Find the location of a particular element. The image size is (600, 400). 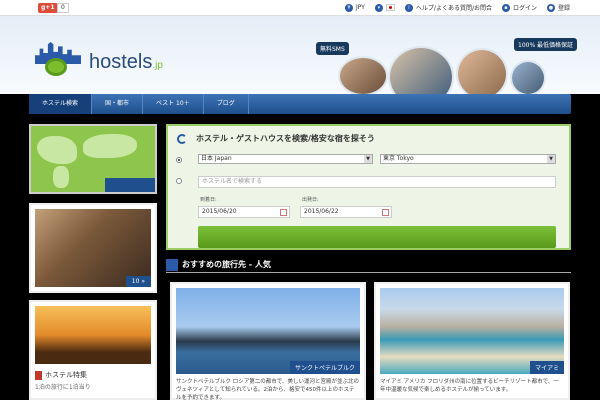

logo-name: hostels is located at coordinates (121, 61).